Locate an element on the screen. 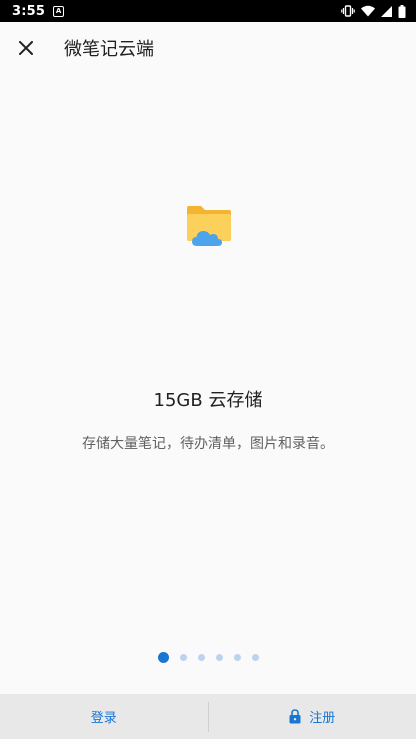 This screenshot has height=739, width=416. cloud-folder-icon is located at coordinates (209, 226).